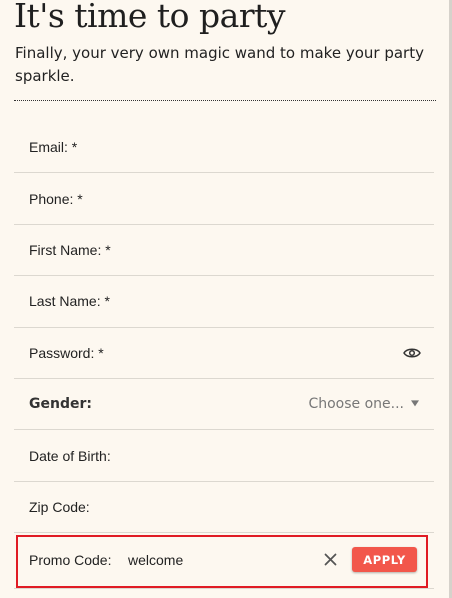  What do you see at coordinates (412, 353) in the screenshot?
I see `eye-icon` at bounding box center [412, 353].